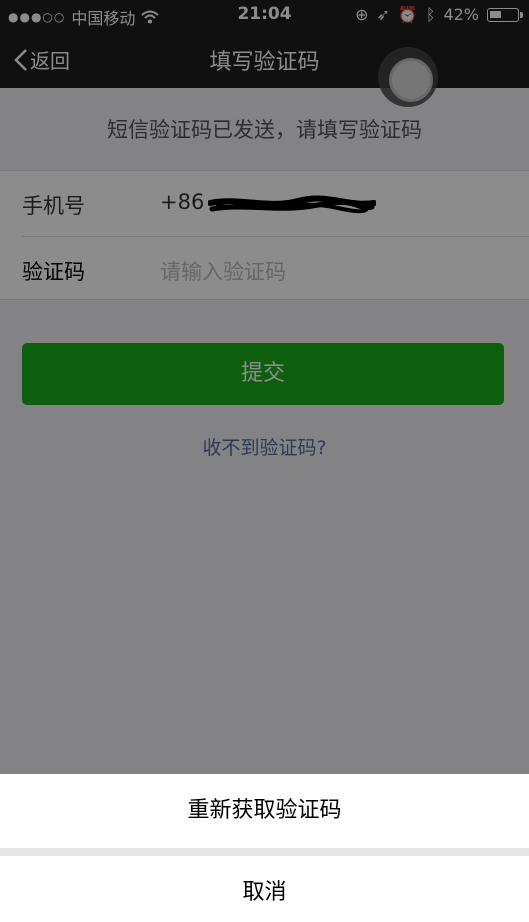 This screenshot has width=529, height=922. Describe the element at coordinates (264, 889) in the screenshot. I see `cancel-button: 取消` at that location.